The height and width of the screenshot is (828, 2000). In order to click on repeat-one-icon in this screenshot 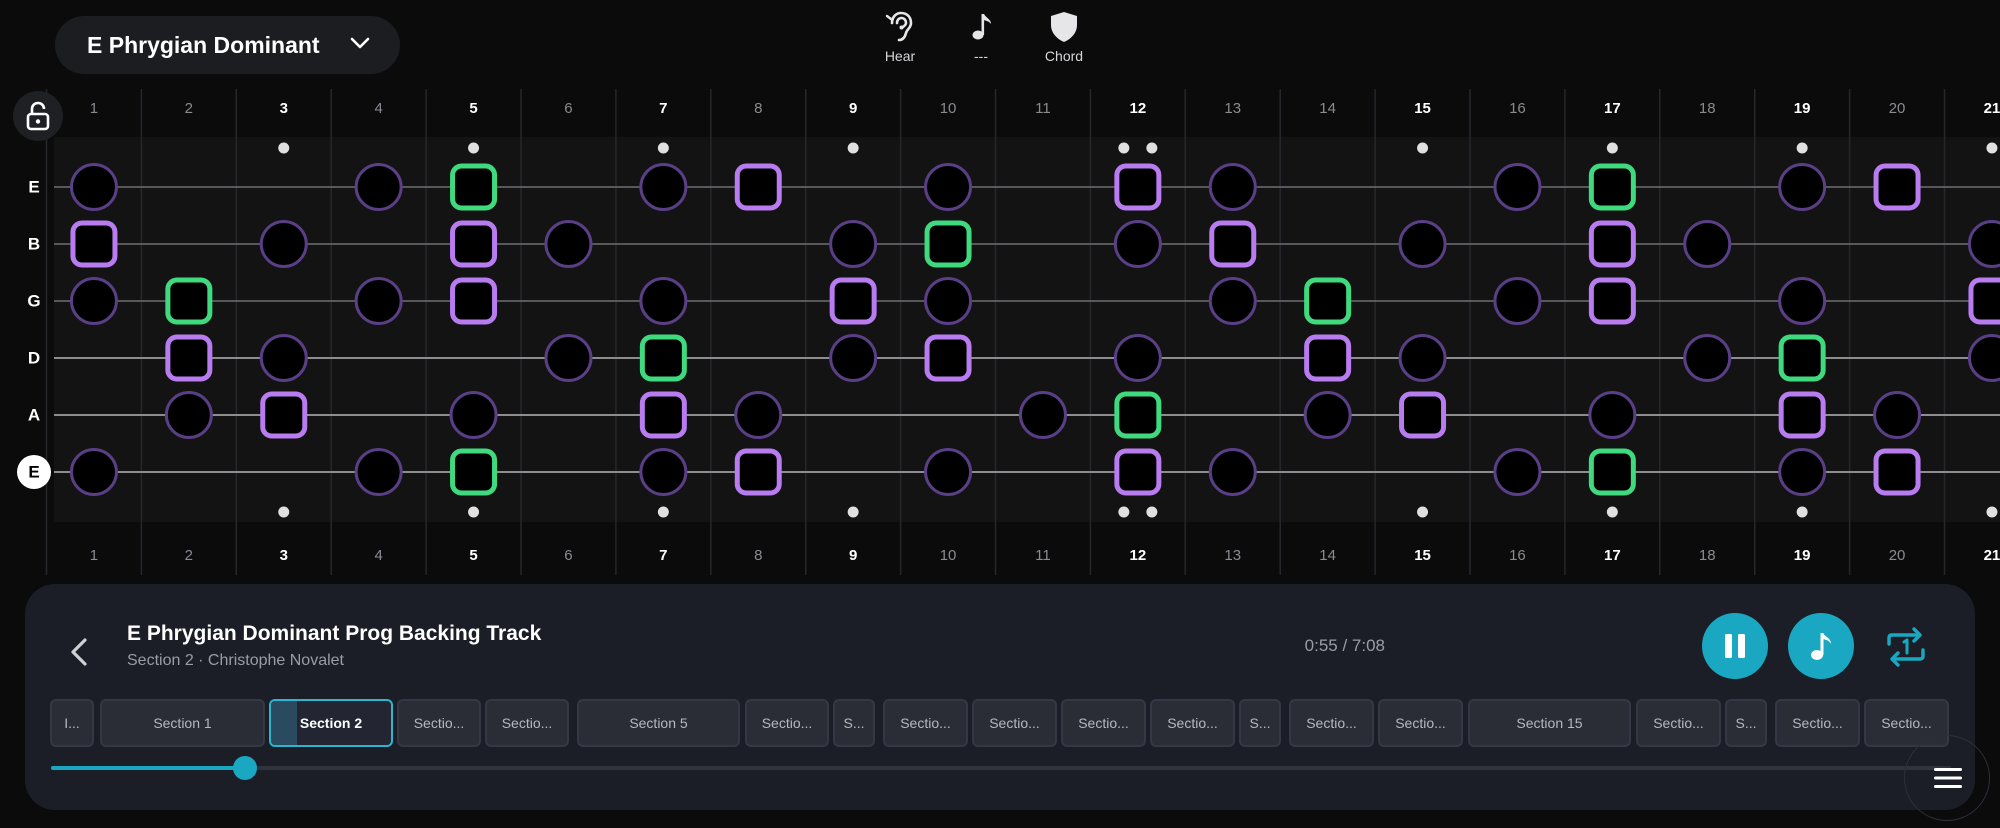, I will do `click(1906, 647)`.